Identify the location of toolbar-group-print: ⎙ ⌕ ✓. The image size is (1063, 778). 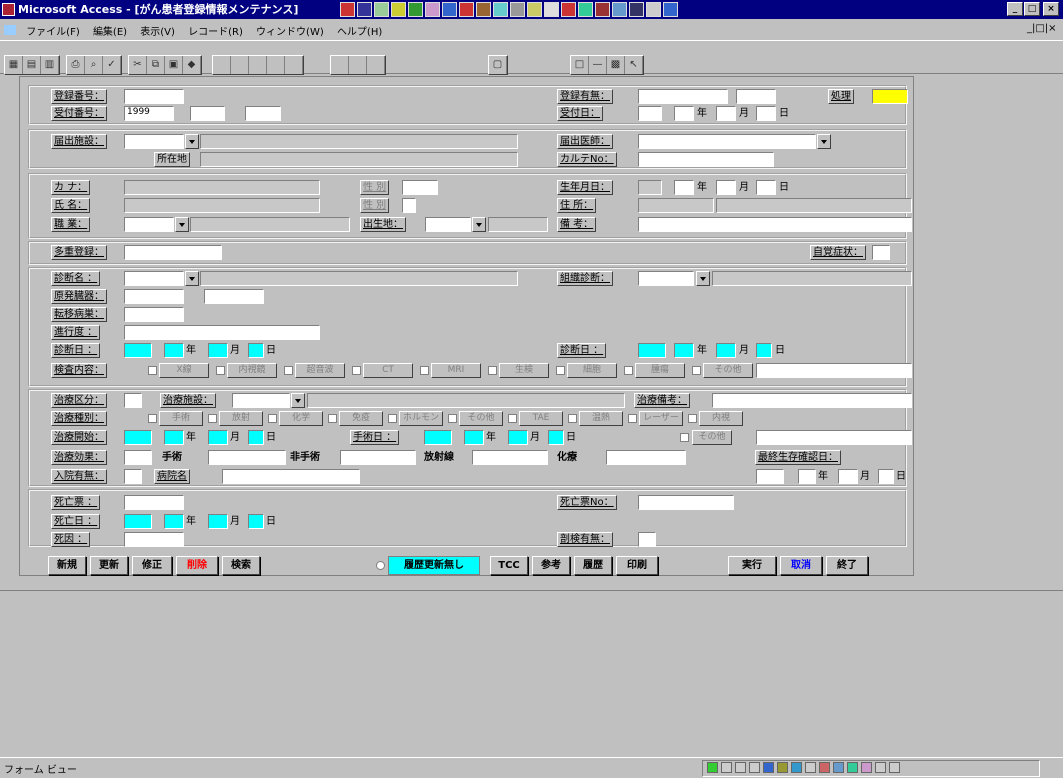
(94, 65).